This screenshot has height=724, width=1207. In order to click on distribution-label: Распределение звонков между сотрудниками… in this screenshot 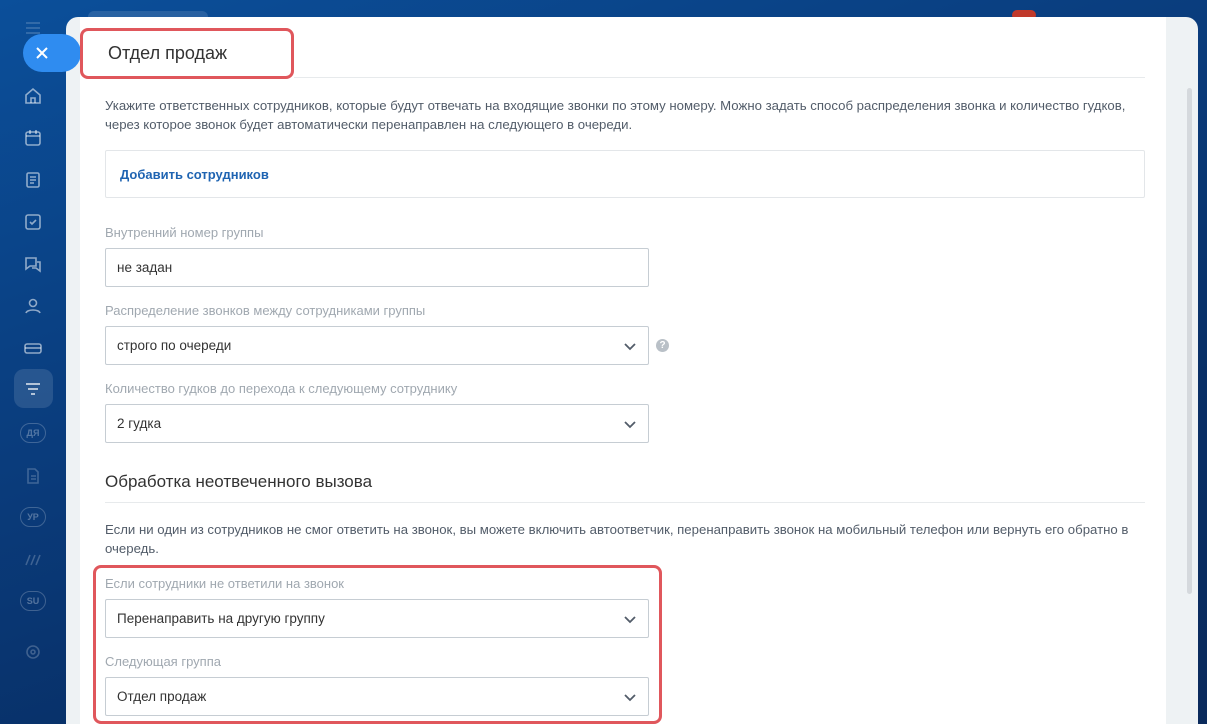, I will do `click(265, 310)`.